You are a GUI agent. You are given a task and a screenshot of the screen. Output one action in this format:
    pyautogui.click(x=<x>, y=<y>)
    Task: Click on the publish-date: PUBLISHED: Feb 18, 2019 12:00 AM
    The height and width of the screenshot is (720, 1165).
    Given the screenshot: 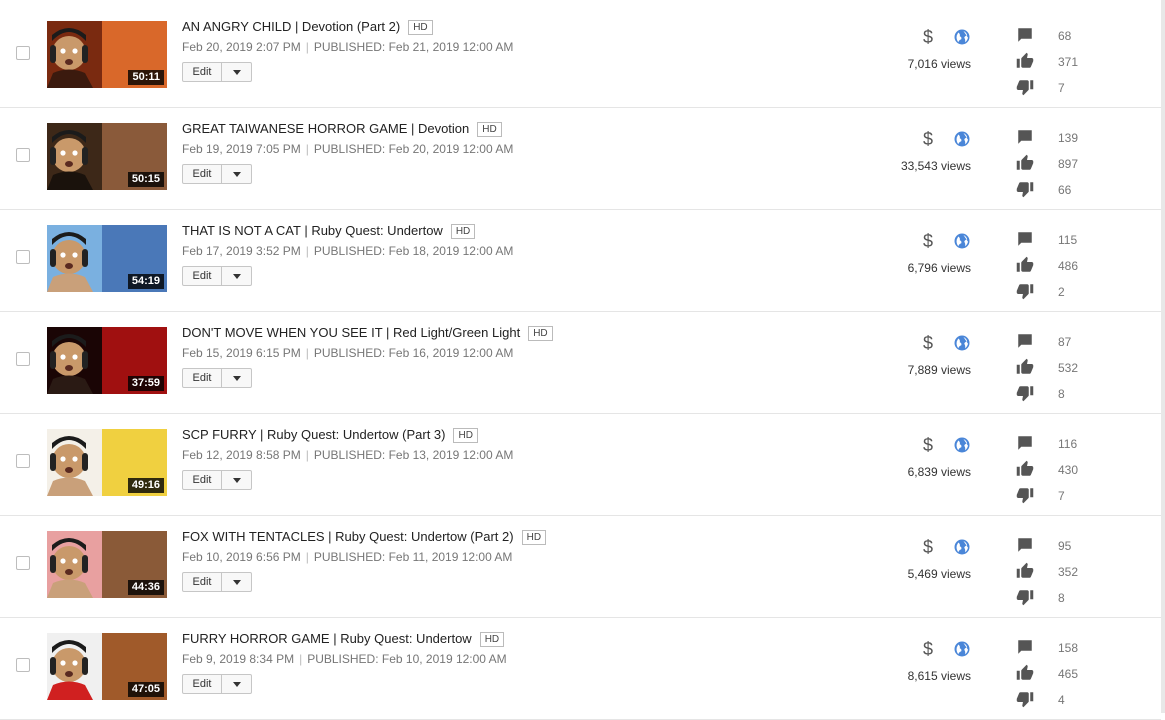 What is the action you would take?
    pyautogui.click(x=413, y=251)
    